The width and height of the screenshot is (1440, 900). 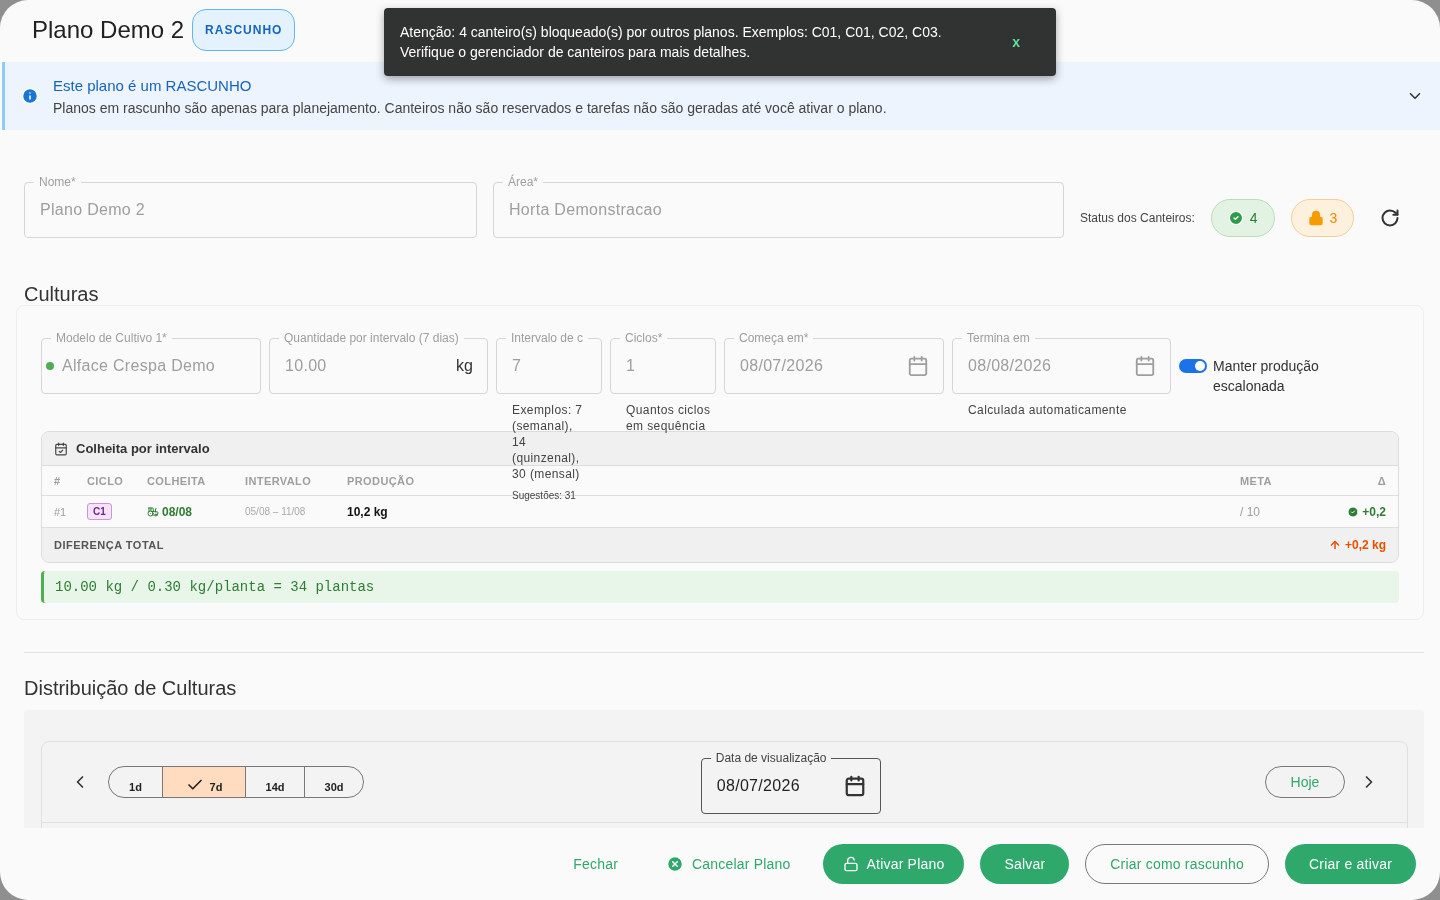 What do you see at coordinates (675, 864) in the screenshot?
I see `close-icon` at bounding box center [675, 864].